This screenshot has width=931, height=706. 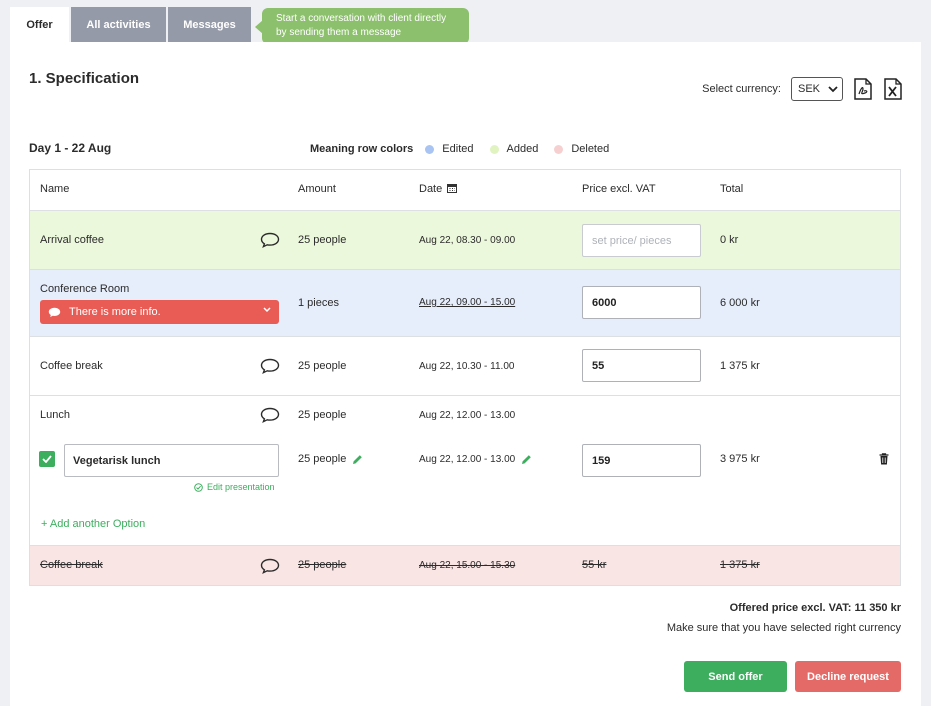 What do you see at coordinates (55, 415) in the screenshot?
I see `row-name: Lunch` at bounding box center [55, 415].